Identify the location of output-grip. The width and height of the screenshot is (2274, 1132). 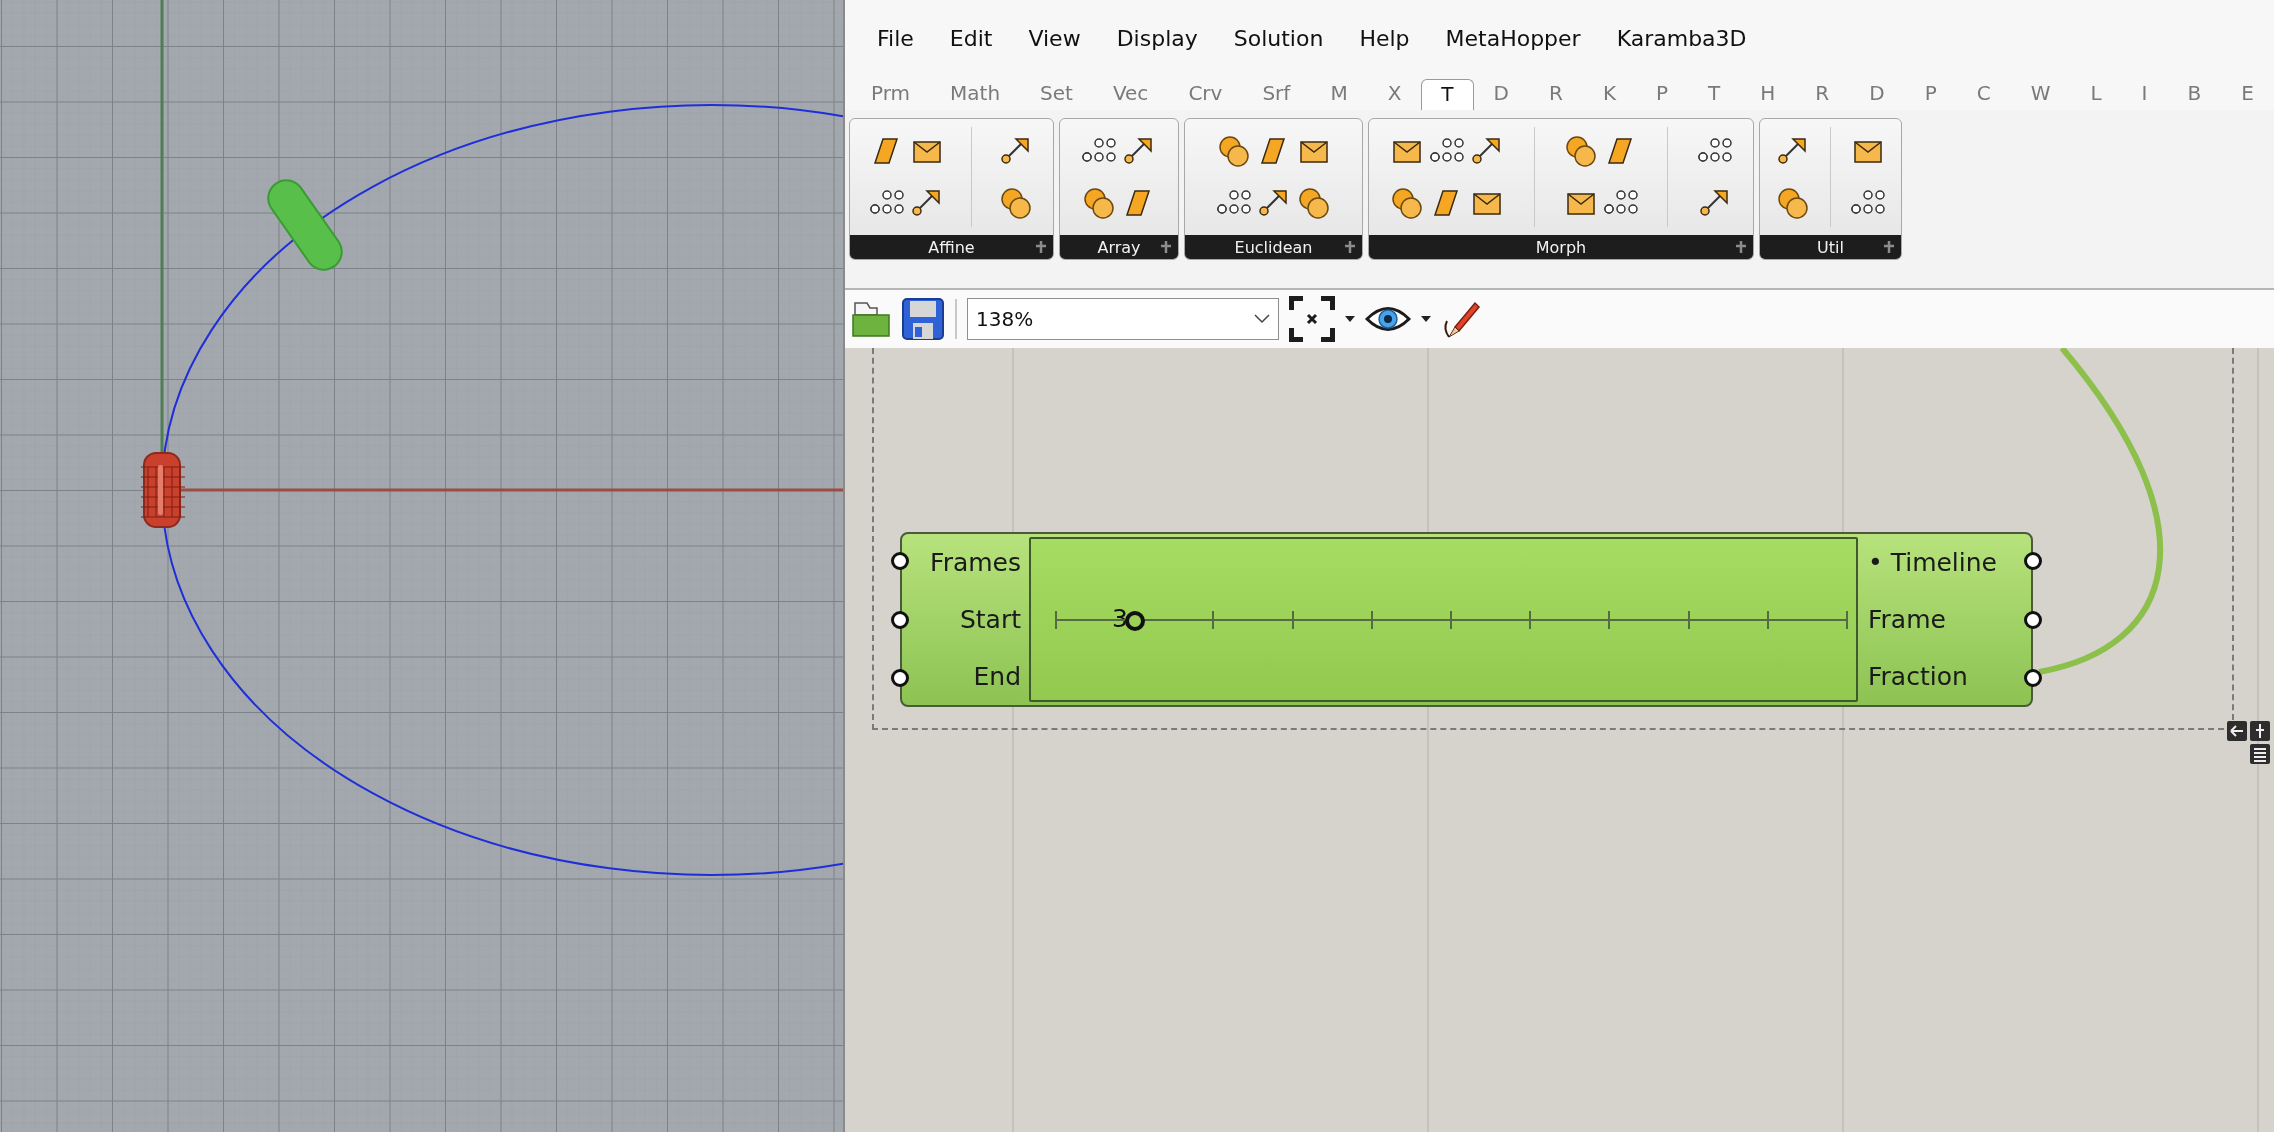
(2033, 561).